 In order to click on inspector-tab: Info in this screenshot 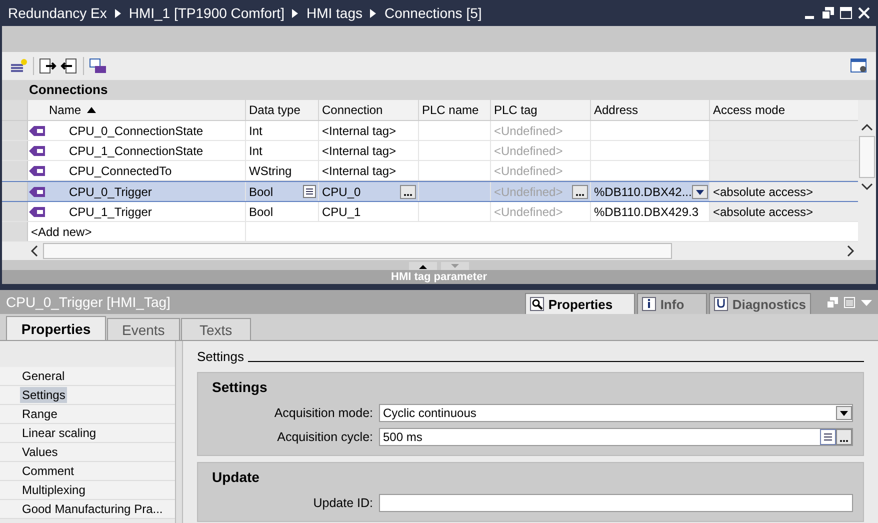, I will do `click(672, 303)`.